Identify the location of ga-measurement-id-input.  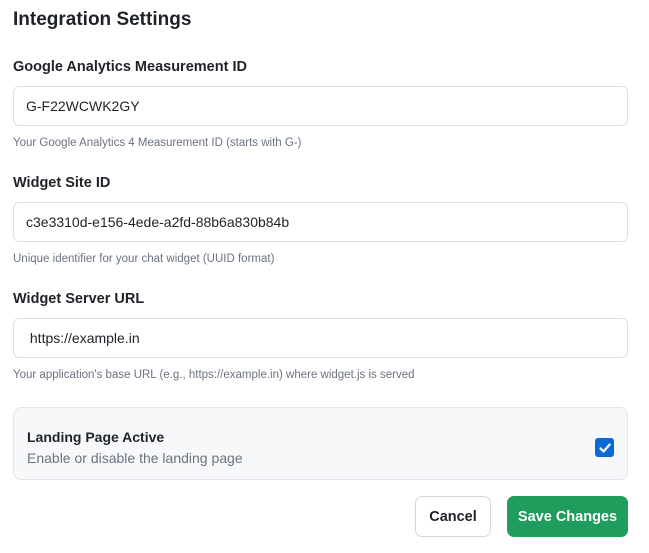
(320, 106).